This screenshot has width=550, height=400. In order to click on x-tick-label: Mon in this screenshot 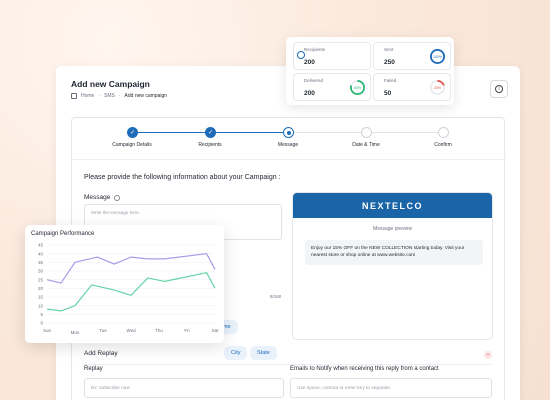, I will do `click(75, 332)`.